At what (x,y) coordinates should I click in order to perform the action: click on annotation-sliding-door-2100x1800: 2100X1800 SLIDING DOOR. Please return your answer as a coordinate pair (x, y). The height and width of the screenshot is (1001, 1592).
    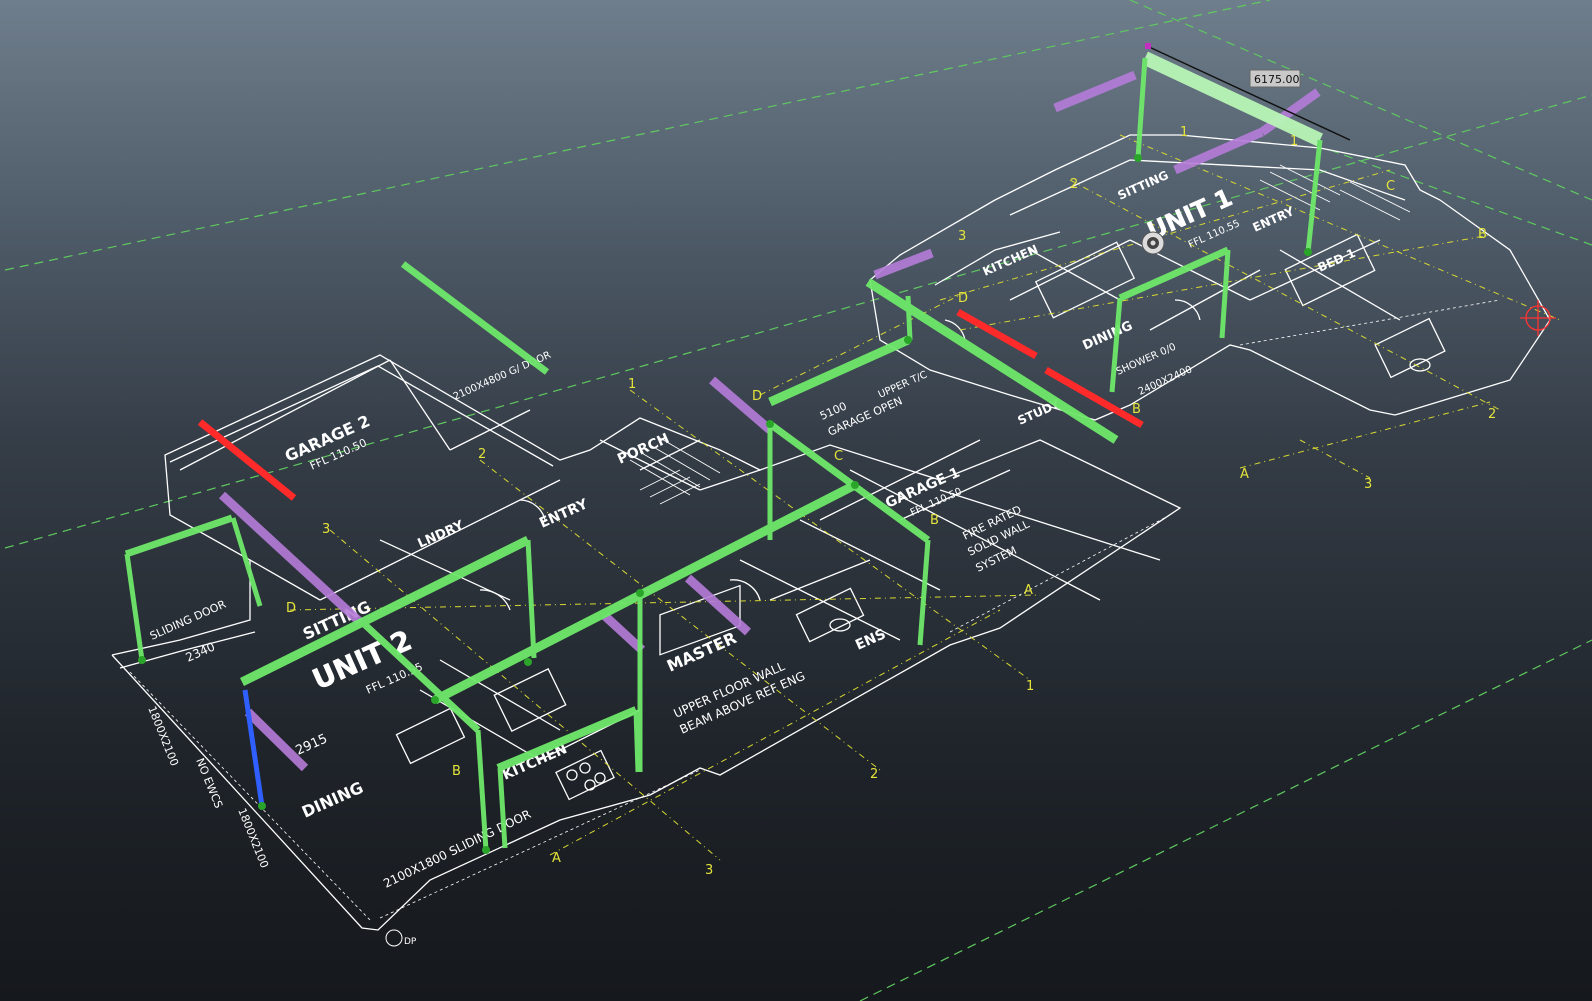
    Looking at the image, I should click on (457, 849).